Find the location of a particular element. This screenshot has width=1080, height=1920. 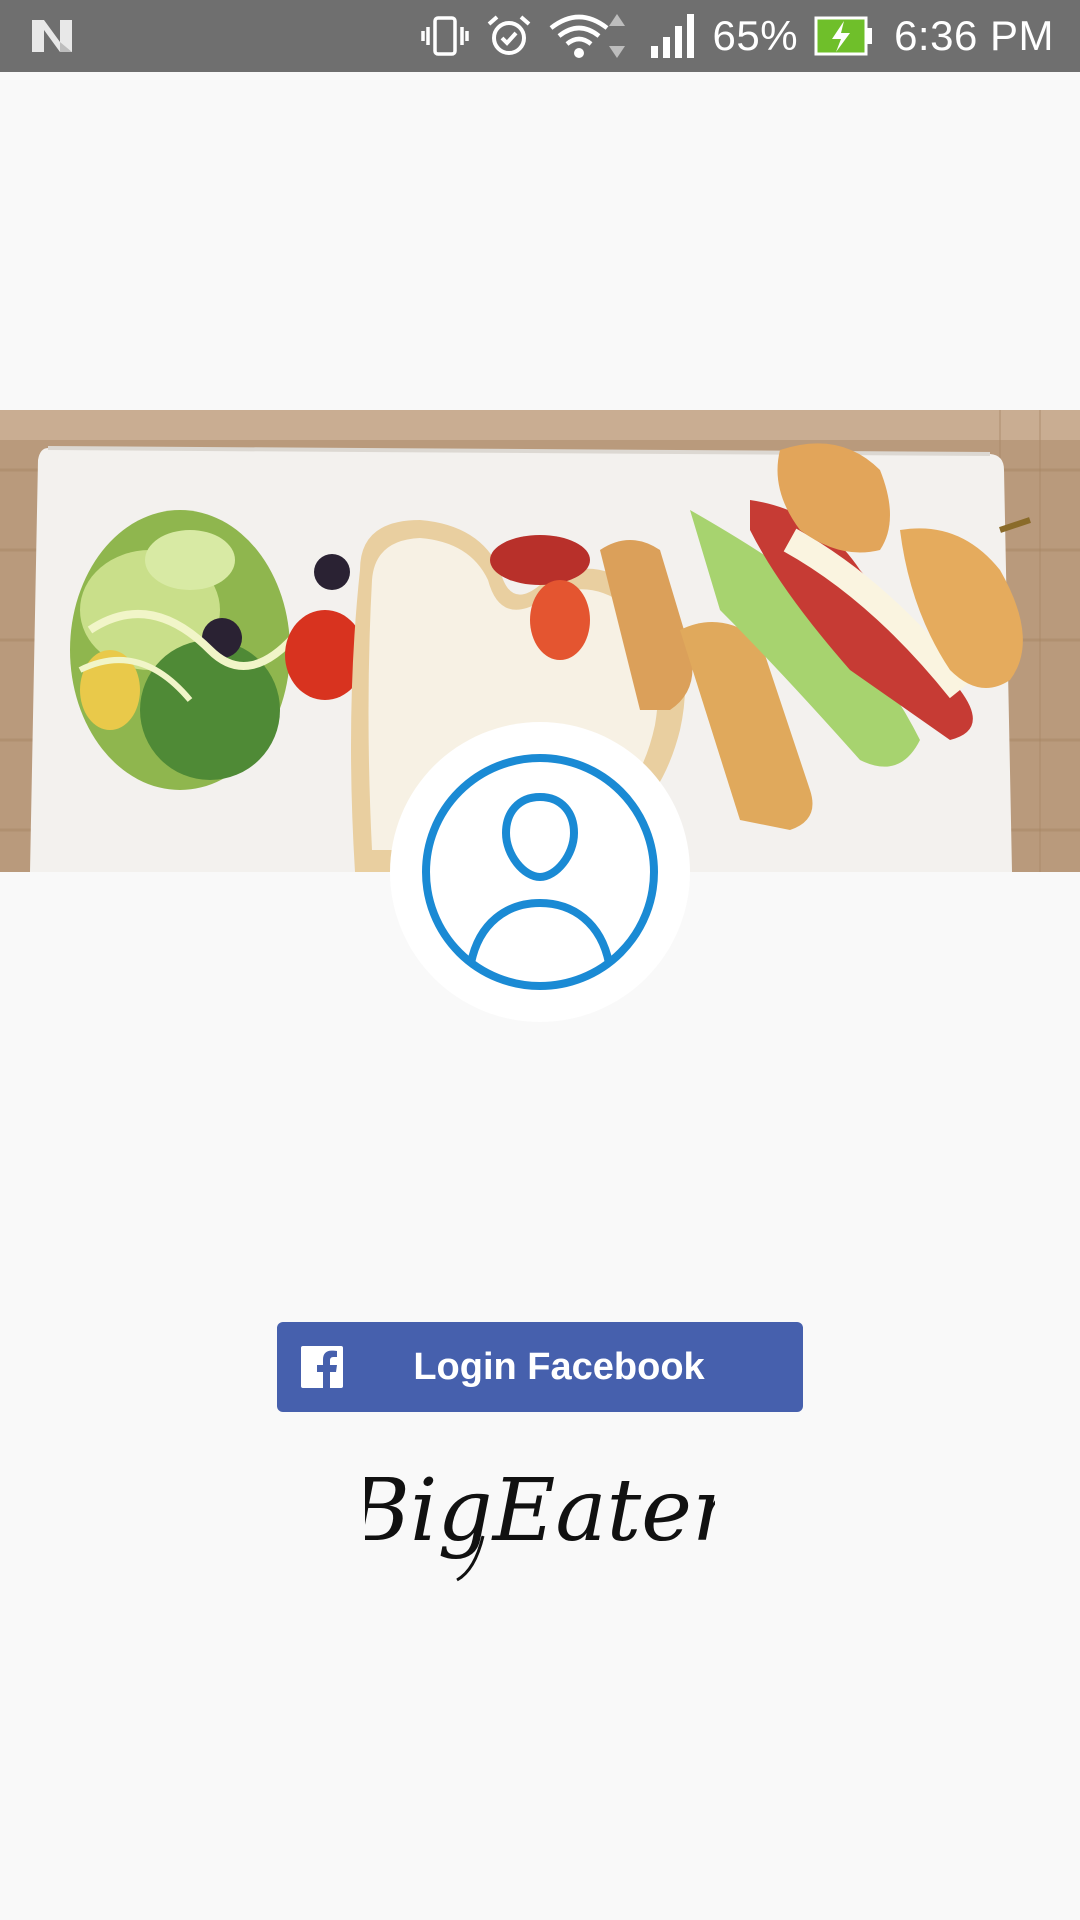

status-bar: 65% 6:36 PM is located at coordinates (540, 36).